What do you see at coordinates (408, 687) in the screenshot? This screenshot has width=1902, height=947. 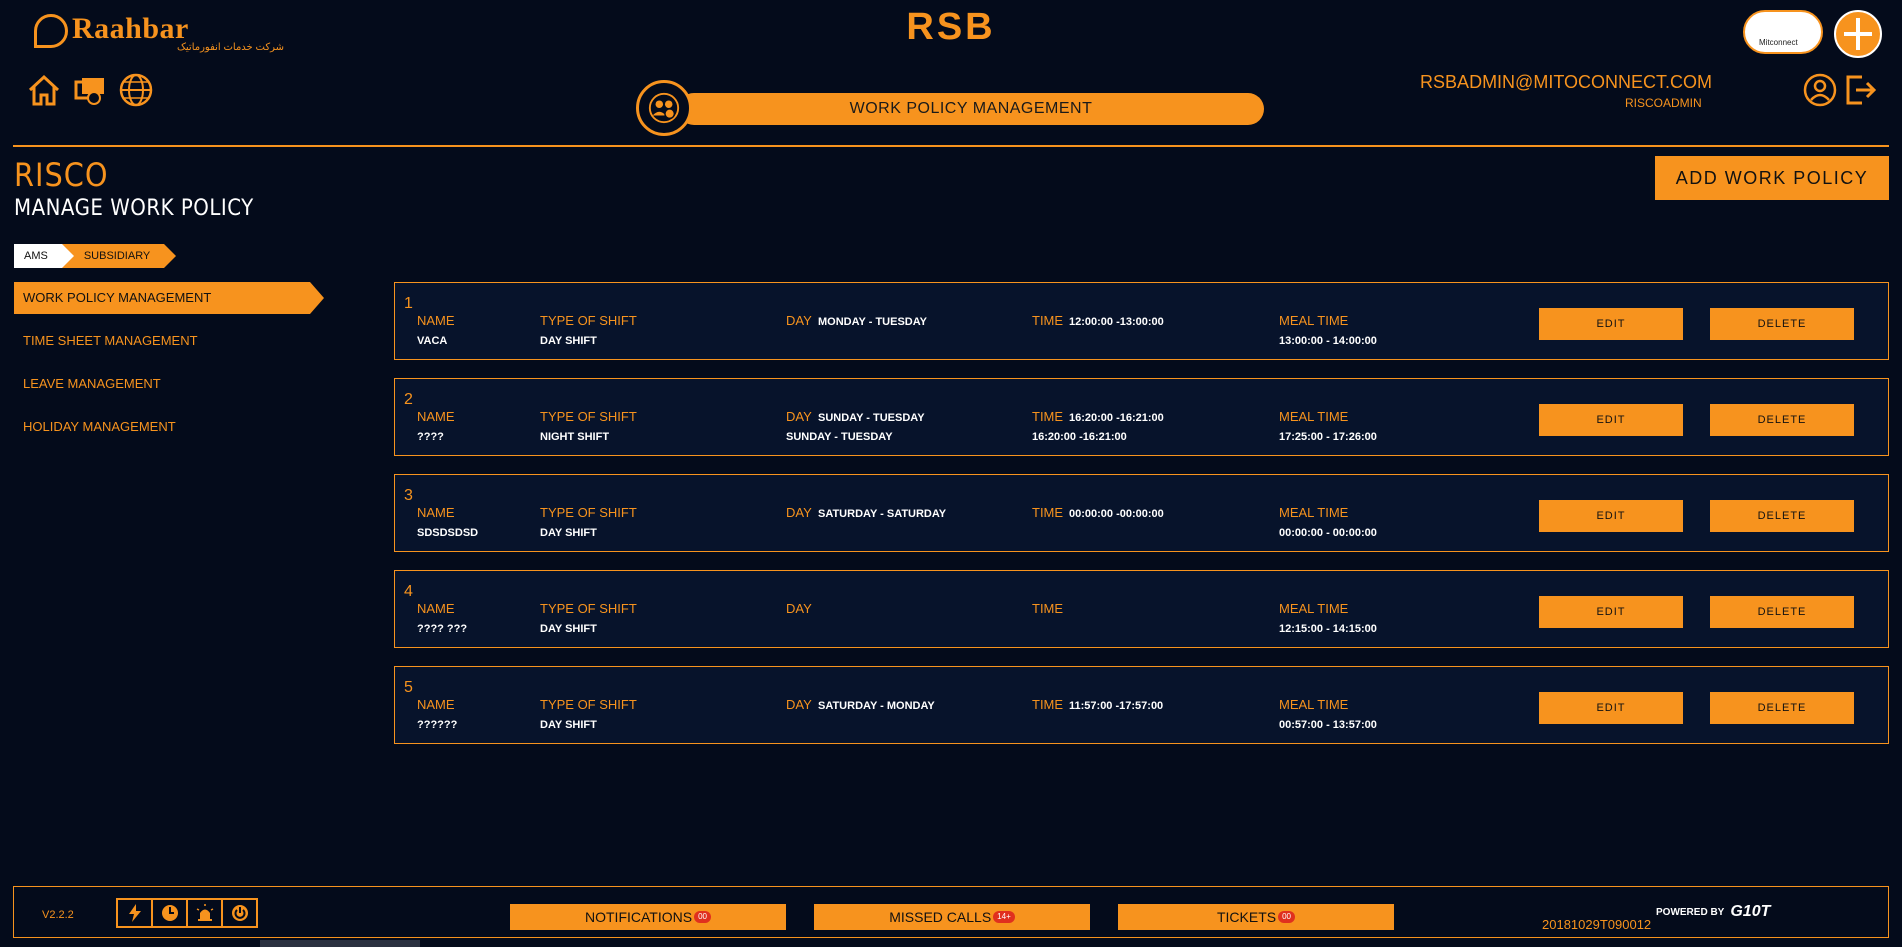 I see `policy-number: 5` at bounding box center [408, 687].